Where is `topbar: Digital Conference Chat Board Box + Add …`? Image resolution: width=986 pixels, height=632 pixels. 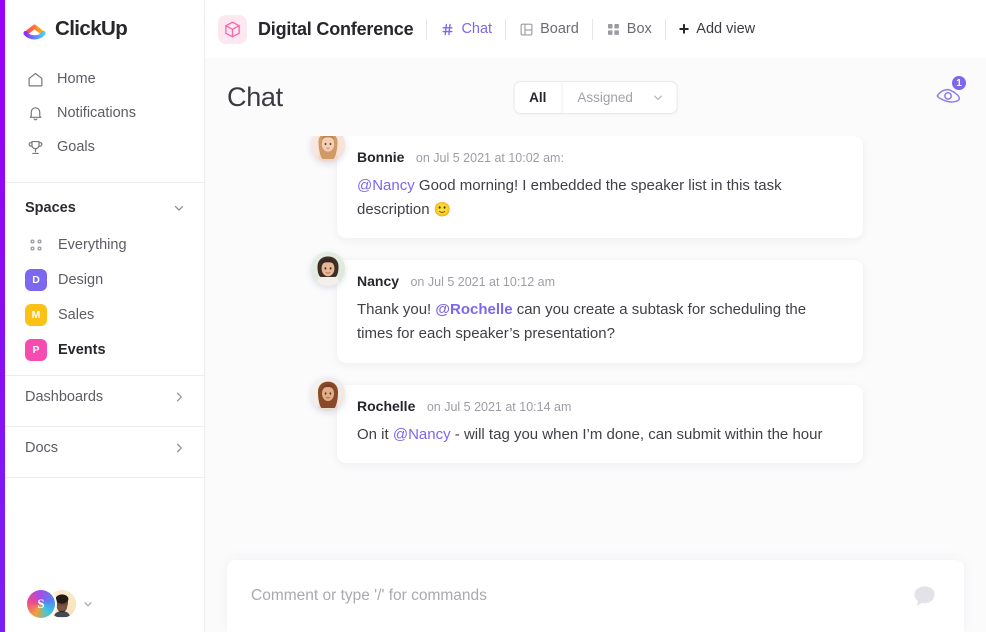
topbar: Digital Conference Chat Board Box + Add … is located at coordinates (595, 29).